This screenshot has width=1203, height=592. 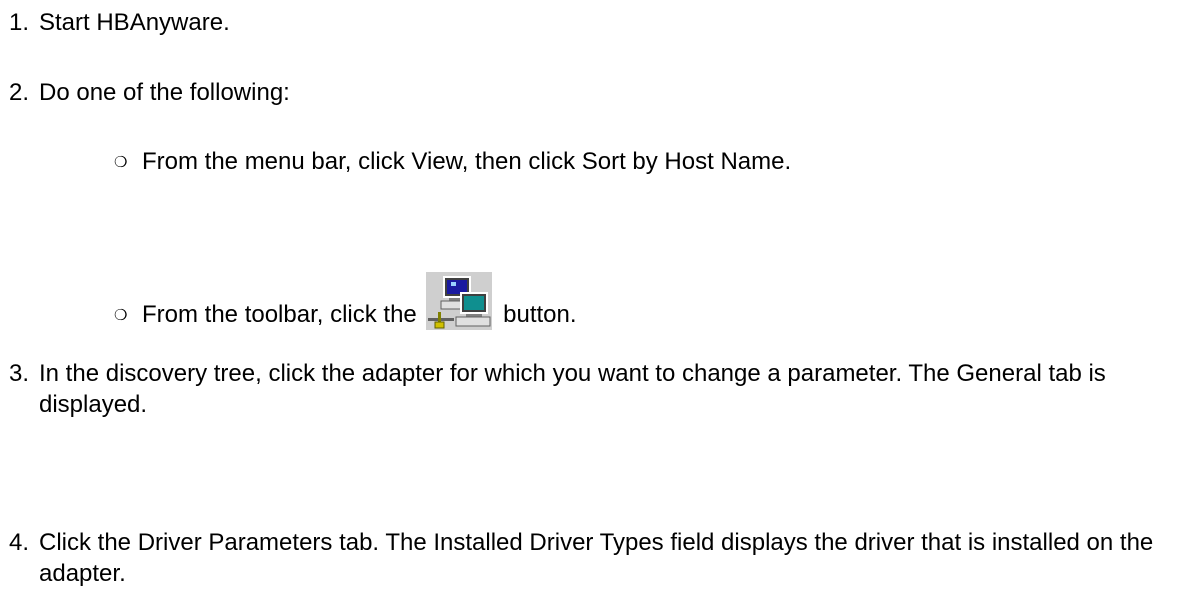 I want to click on step-1: 1. Start HBAnyware., so click(x=119, y=22).